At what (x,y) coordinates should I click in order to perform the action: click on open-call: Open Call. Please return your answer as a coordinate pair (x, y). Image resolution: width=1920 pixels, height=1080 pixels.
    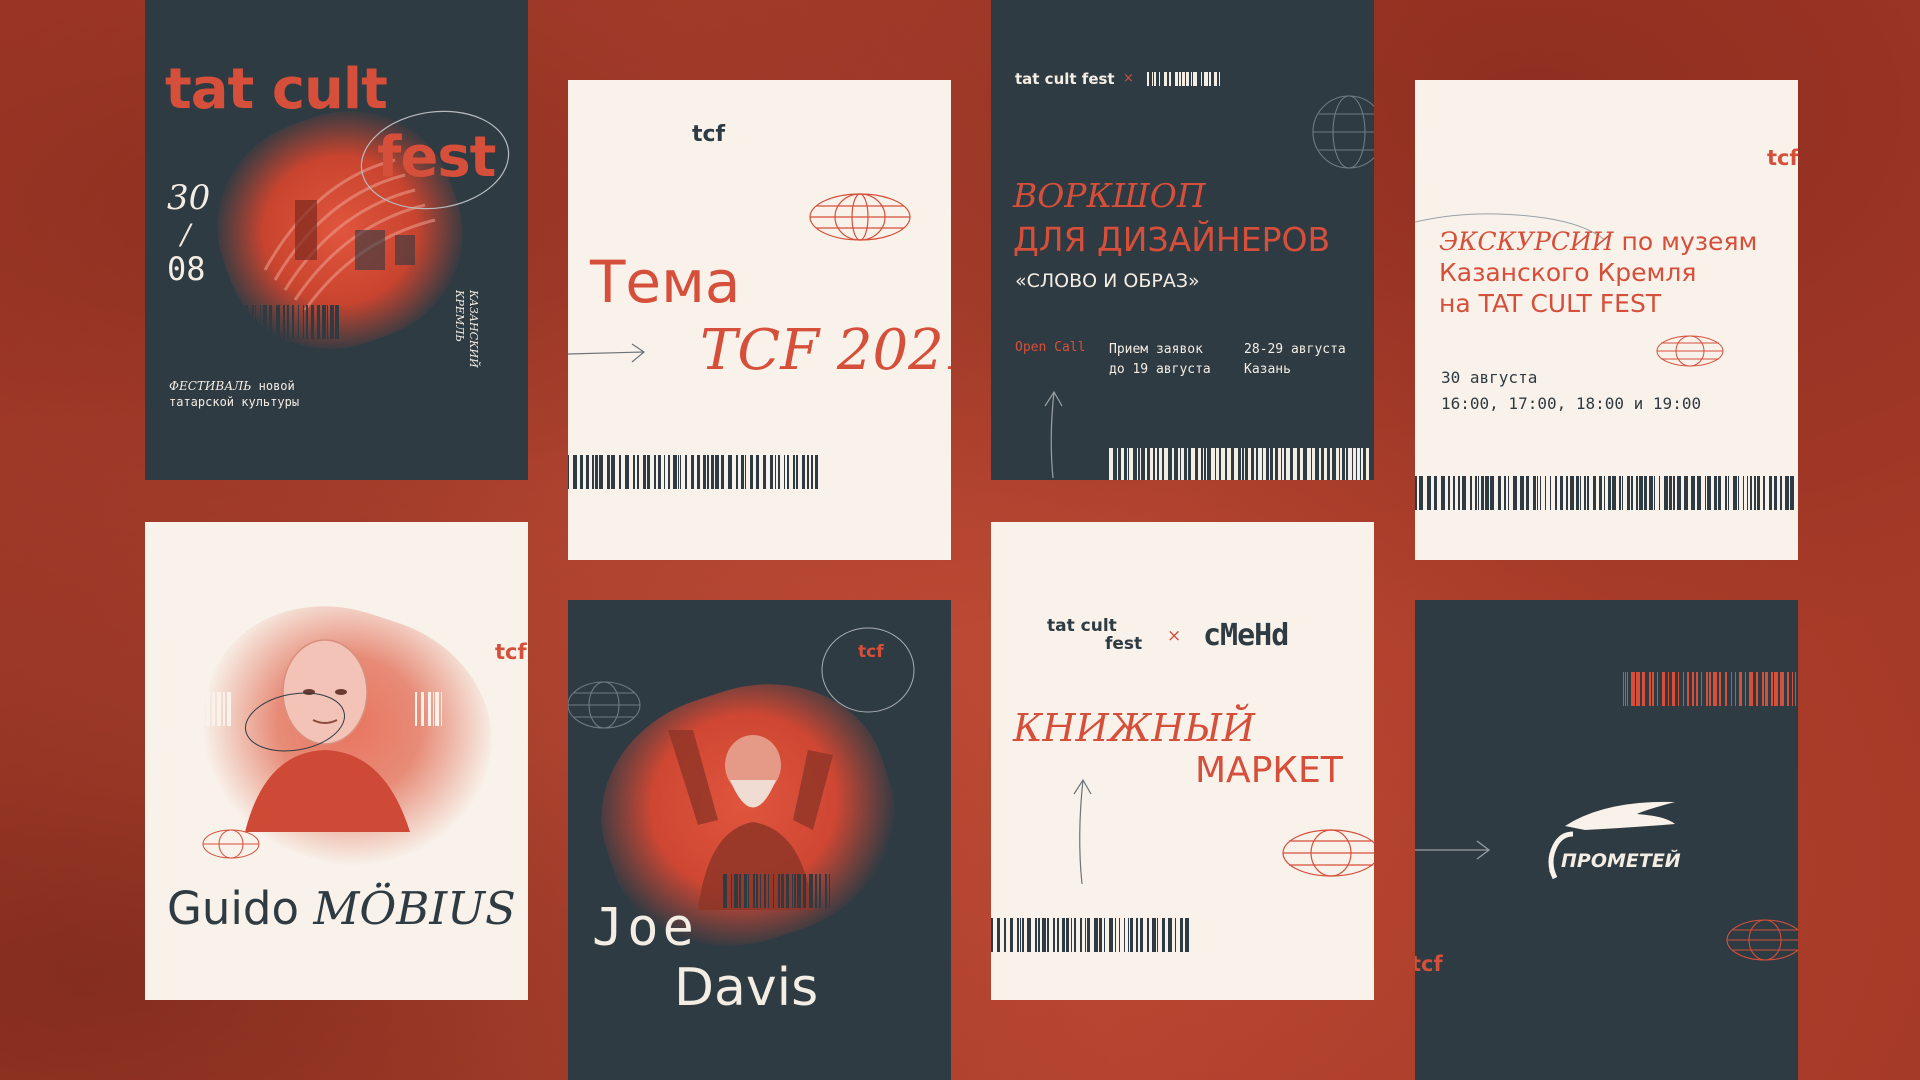
    Looking at the image, I should click on (1050, 347).